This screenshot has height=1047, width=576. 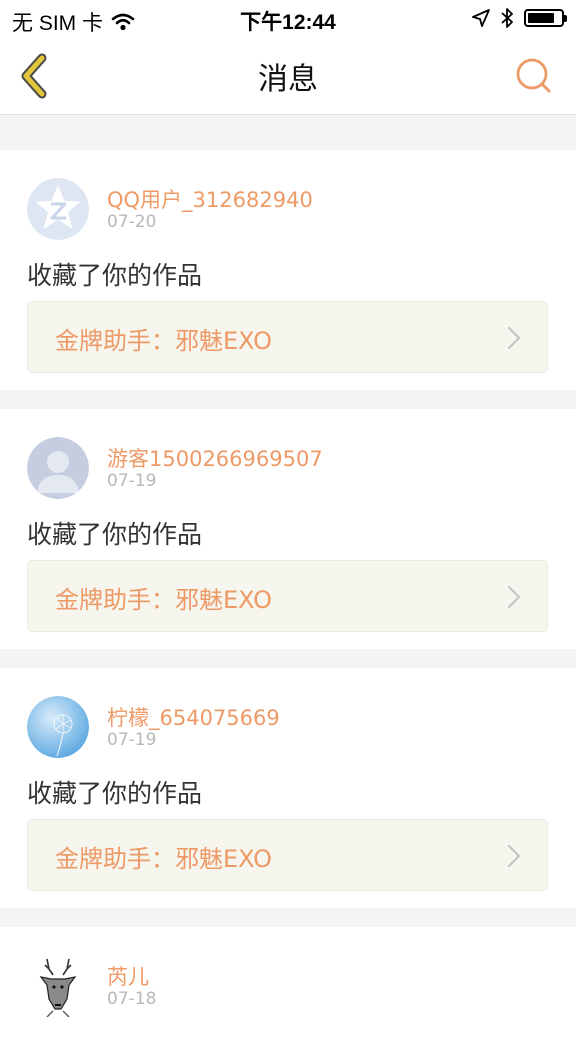 I want to click on navigation-bar: 消息, so click(x=288, y=76).